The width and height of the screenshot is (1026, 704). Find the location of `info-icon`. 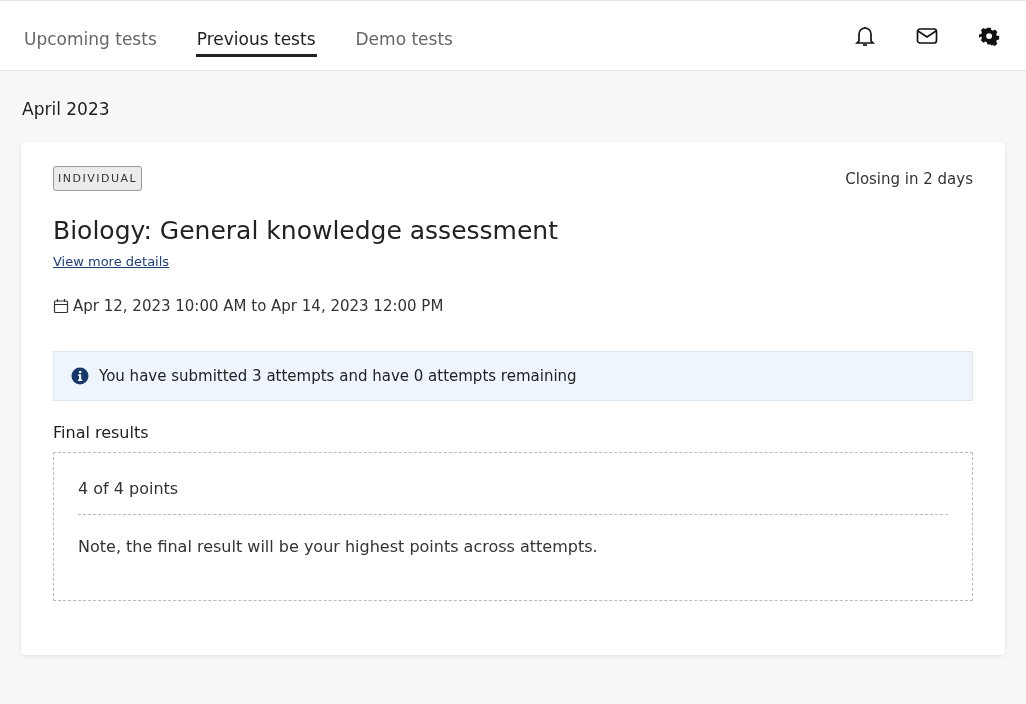

info-icon is located at coordinates (80, 376).